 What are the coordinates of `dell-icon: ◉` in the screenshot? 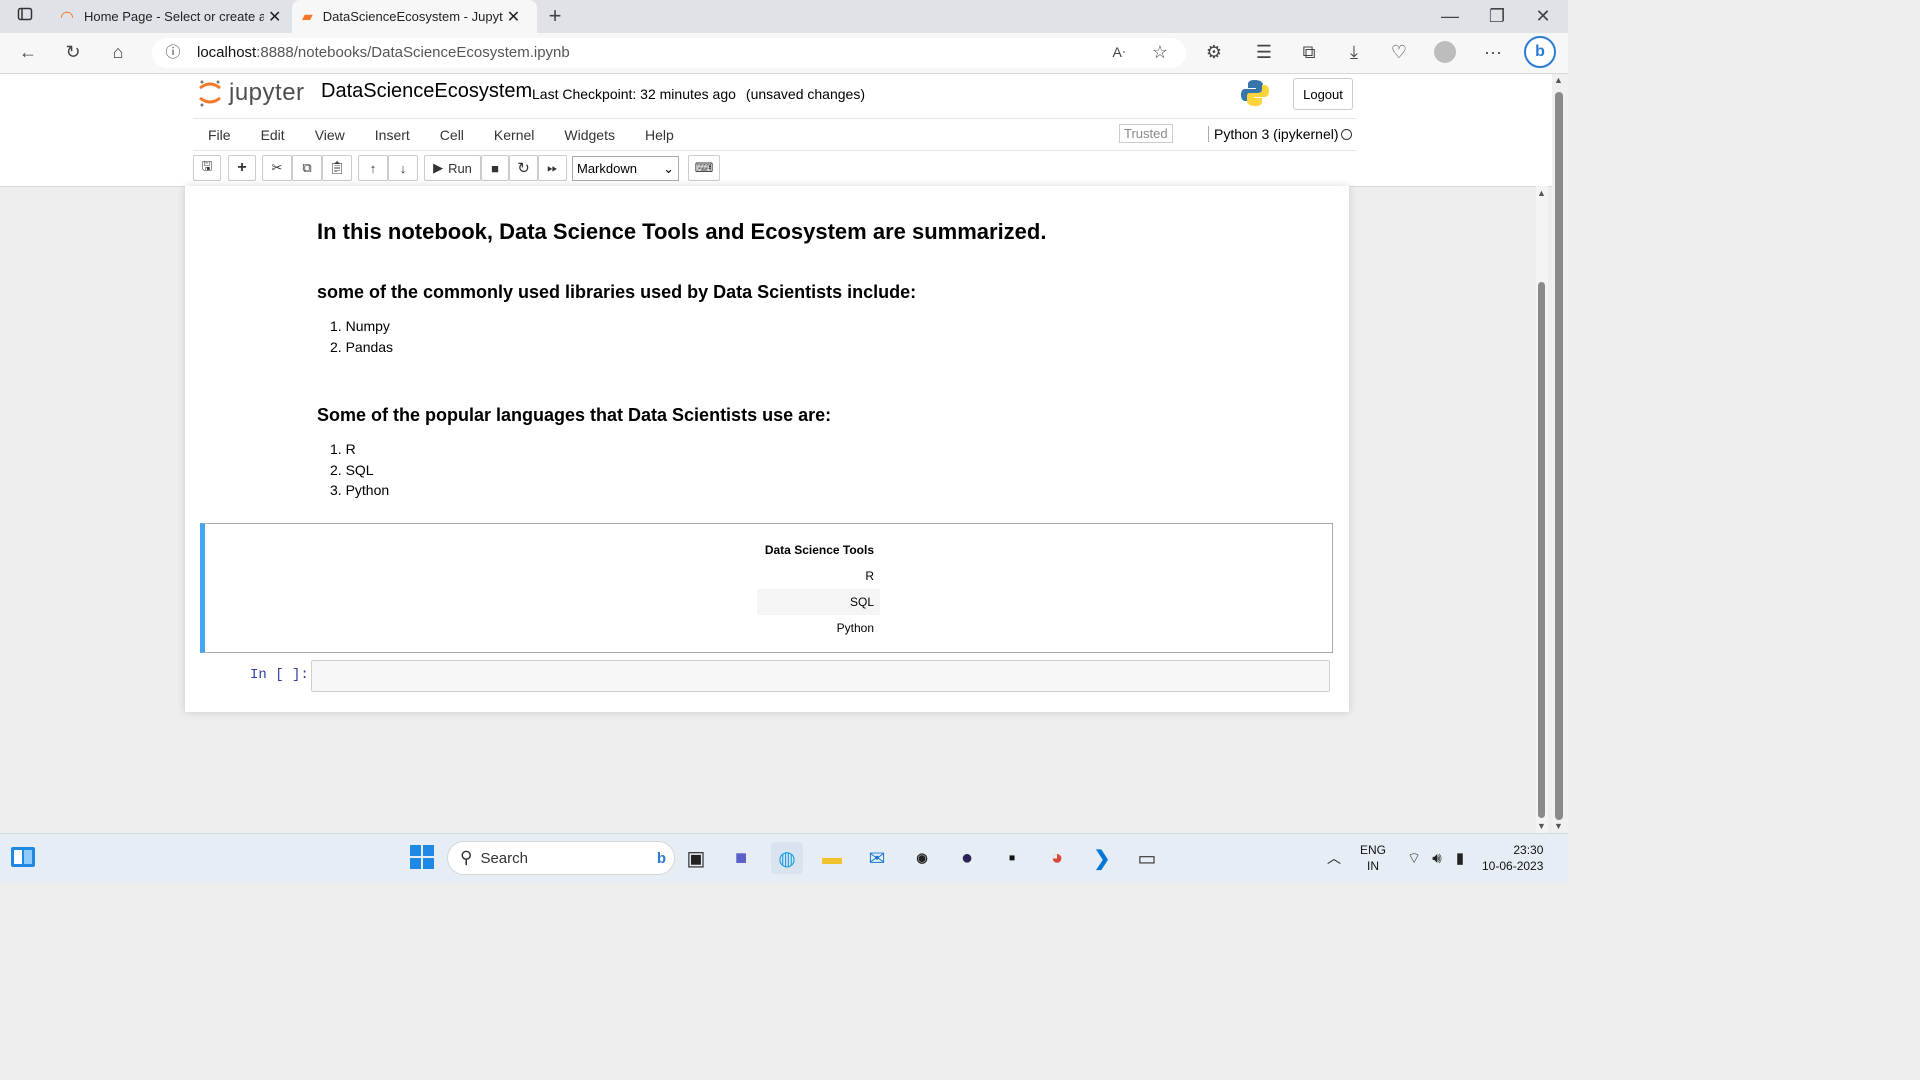 It's located at (922, 858).